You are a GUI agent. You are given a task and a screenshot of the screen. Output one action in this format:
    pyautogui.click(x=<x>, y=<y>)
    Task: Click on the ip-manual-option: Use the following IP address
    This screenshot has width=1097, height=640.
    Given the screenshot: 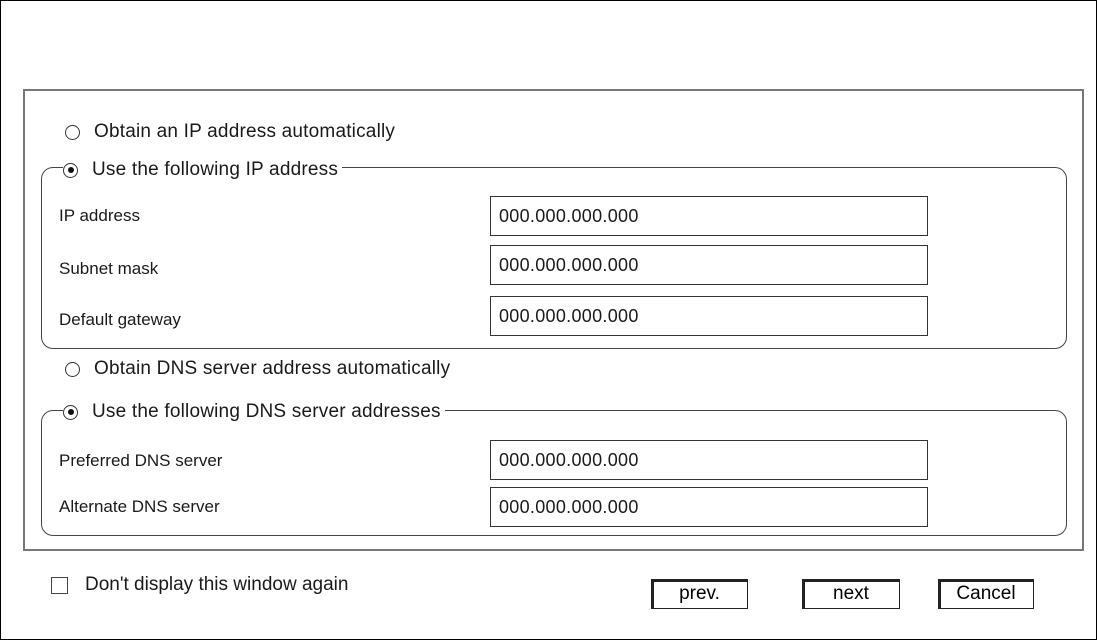 What is the action you would take?
    pyautogui.click(x=203, y=170)
    